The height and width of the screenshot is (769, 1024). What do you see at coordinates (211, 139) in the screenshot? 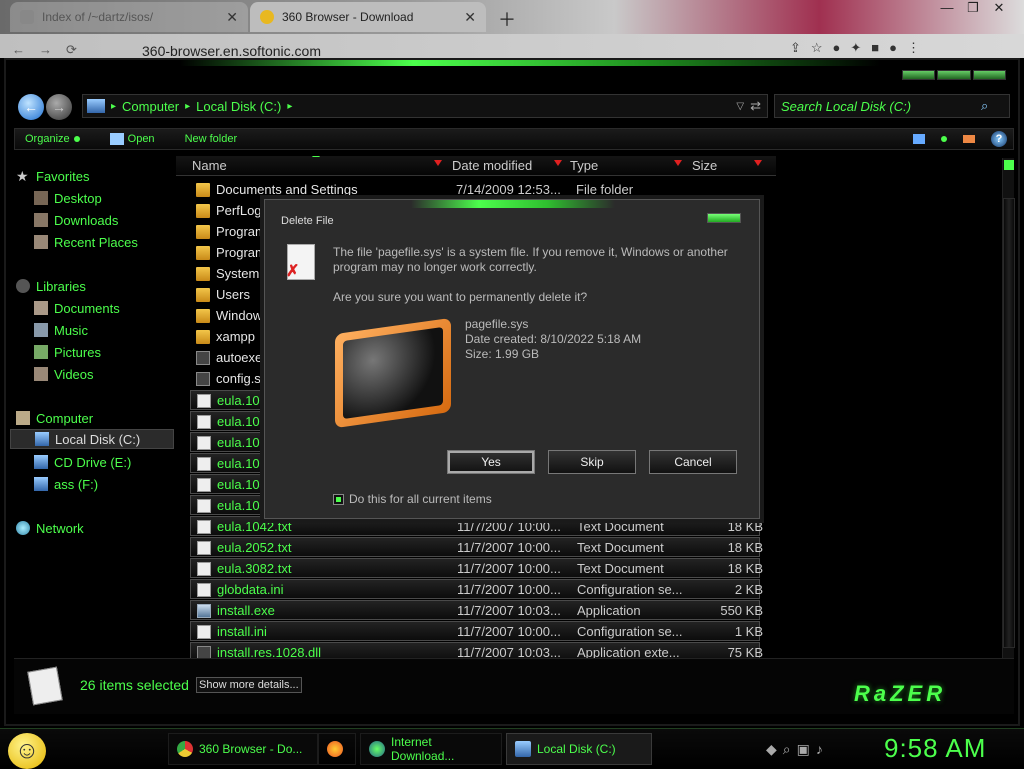
I see `new-folder-button: New folder` at bounding box center [211, 139].